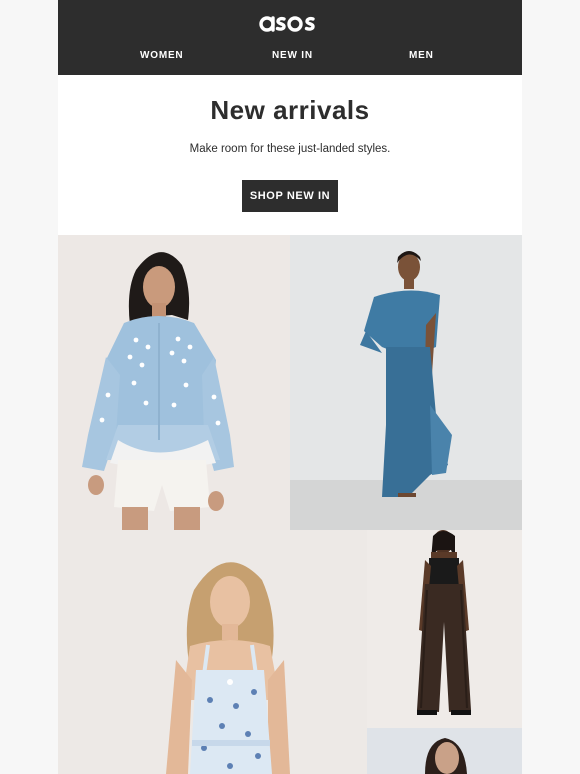 Image resolution: width=580 pixels, height=774 pixels. I want to click on nav-link-new-in: NEW IN, so click(292, 55).